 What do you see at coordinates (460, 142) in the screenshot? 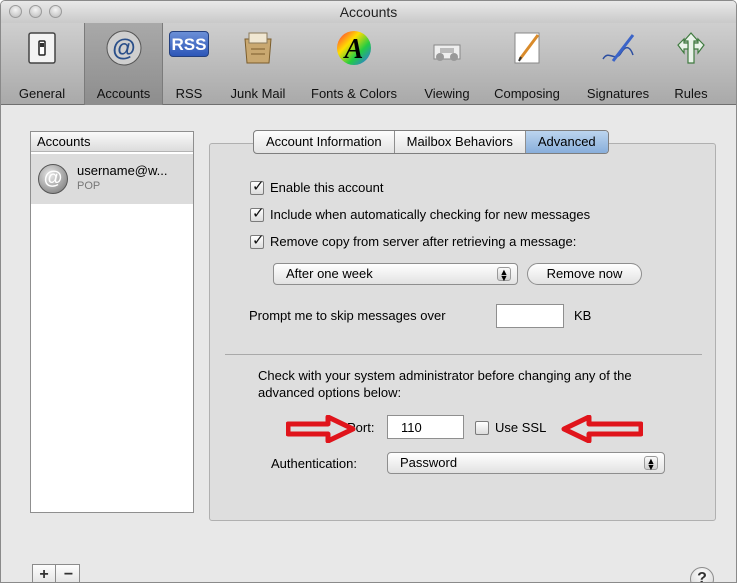
I see `tab-mailbox-behaviors: Mailbox Behaviors` at bounding box center [460, 142].